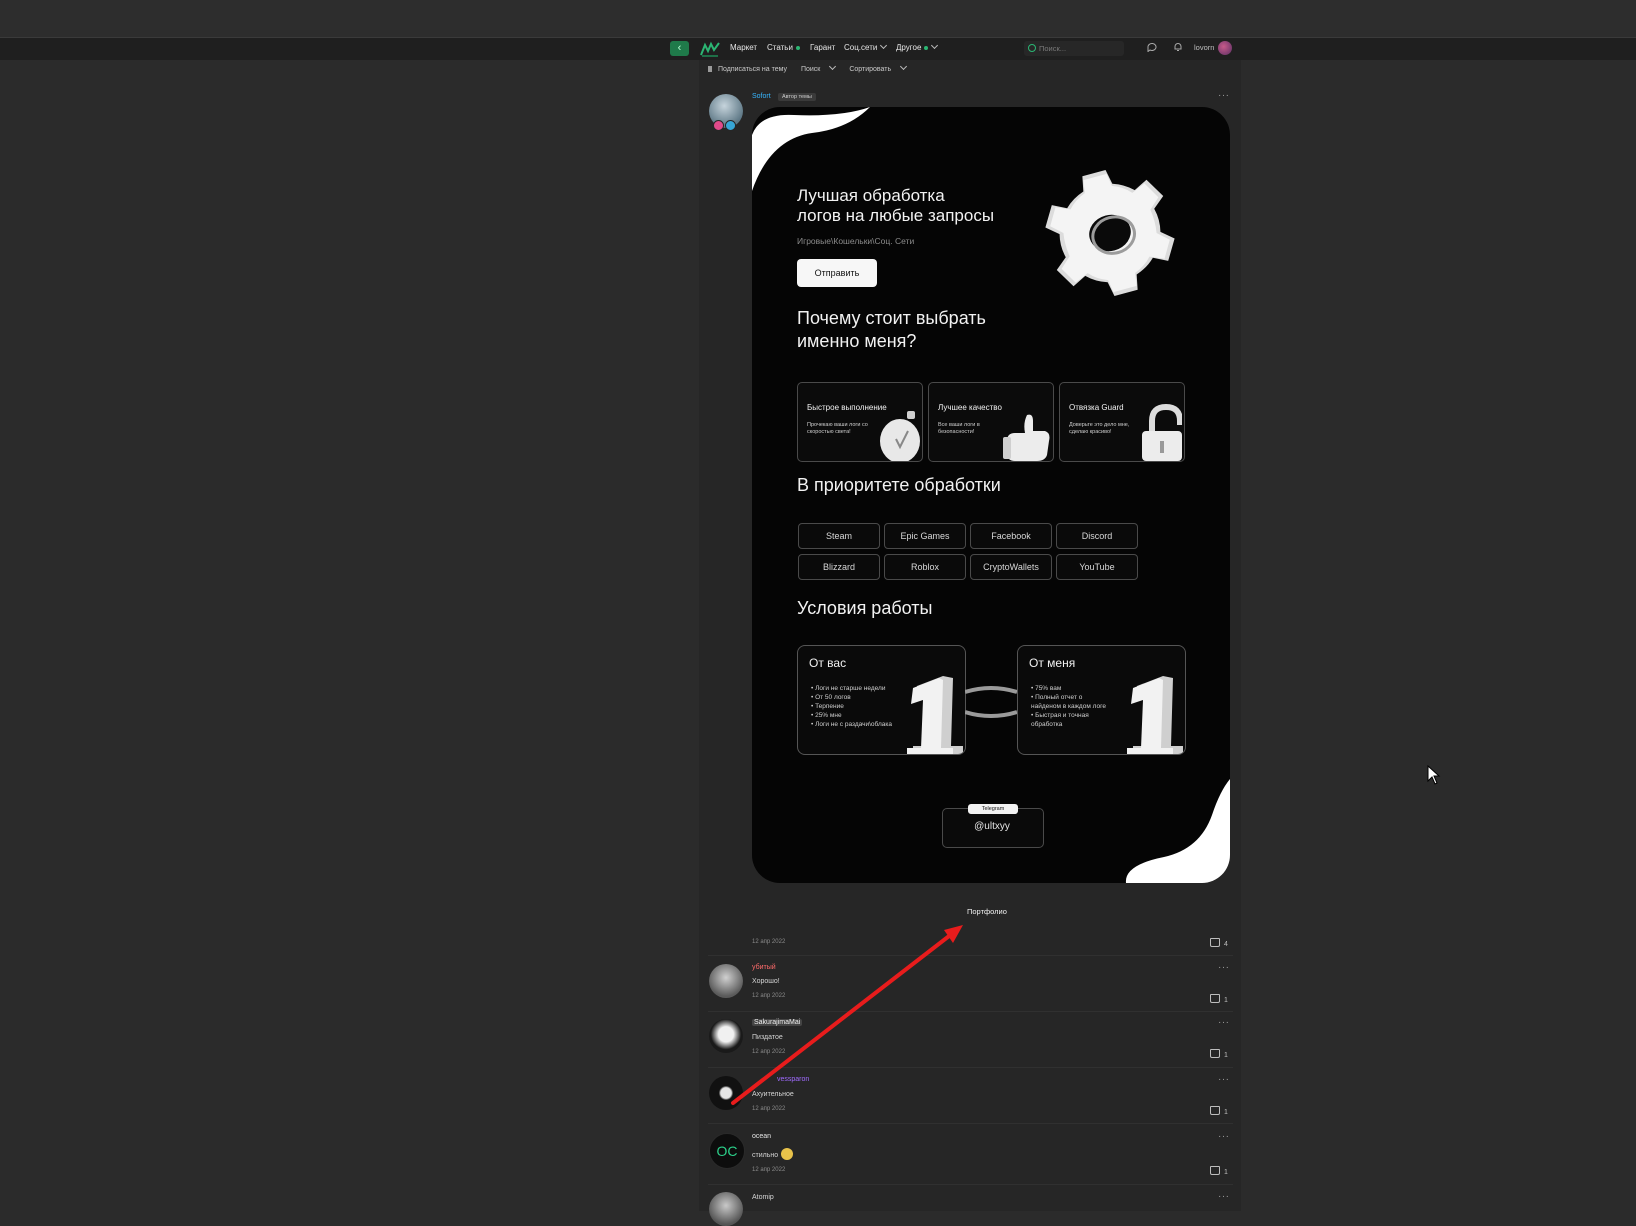  I want to click on tag-youtube: YouTube, so click(1097, 567).